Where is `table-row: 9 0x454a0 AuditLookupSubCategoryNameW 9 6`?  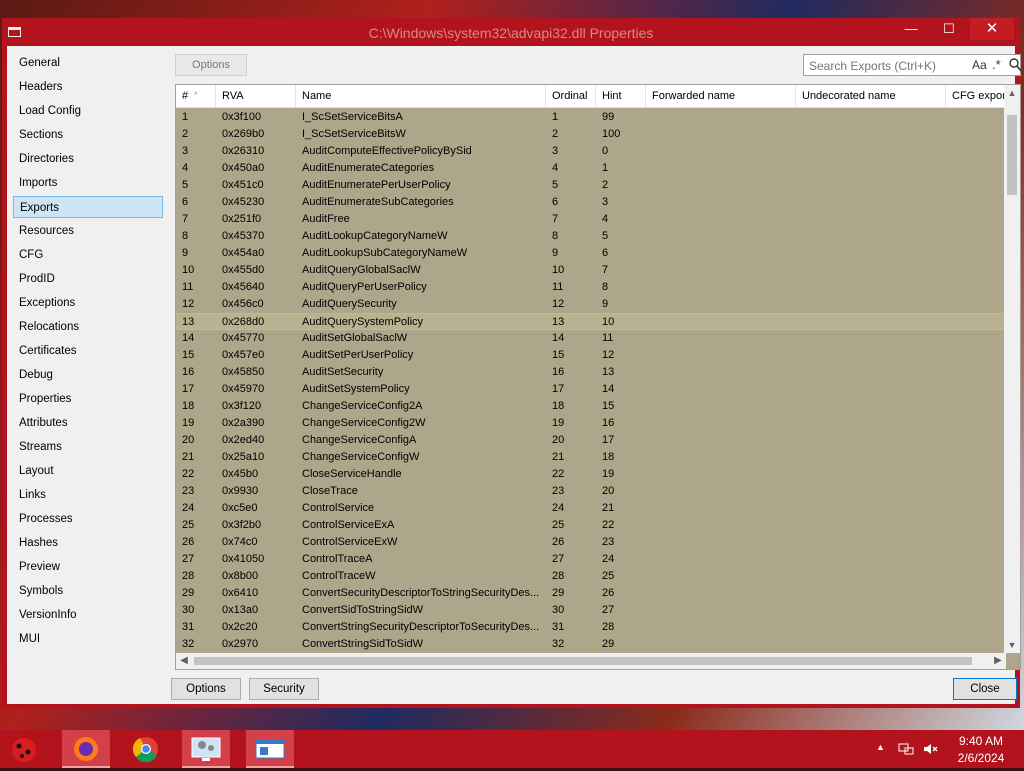 table-row: 9 0x454a0 AuditLookupSubCategoryNameW 9 6 is located at coordinates (591, 253).